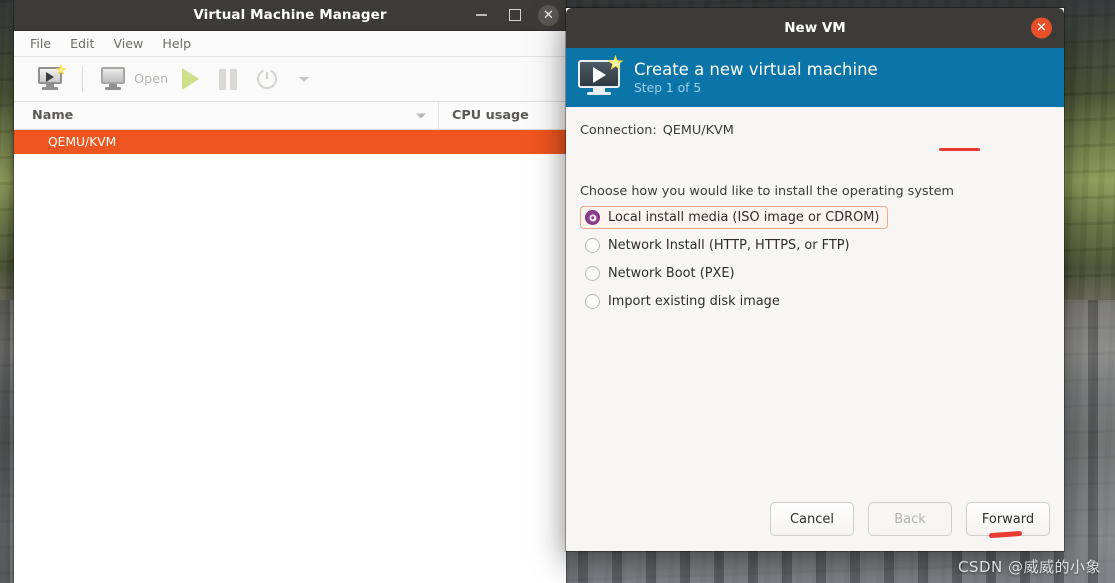 This screenshot has height=583, width=1115. Describe the element at coordinates (1005, 534) in the screenshot. I see `annotation-red-underline` at that location.